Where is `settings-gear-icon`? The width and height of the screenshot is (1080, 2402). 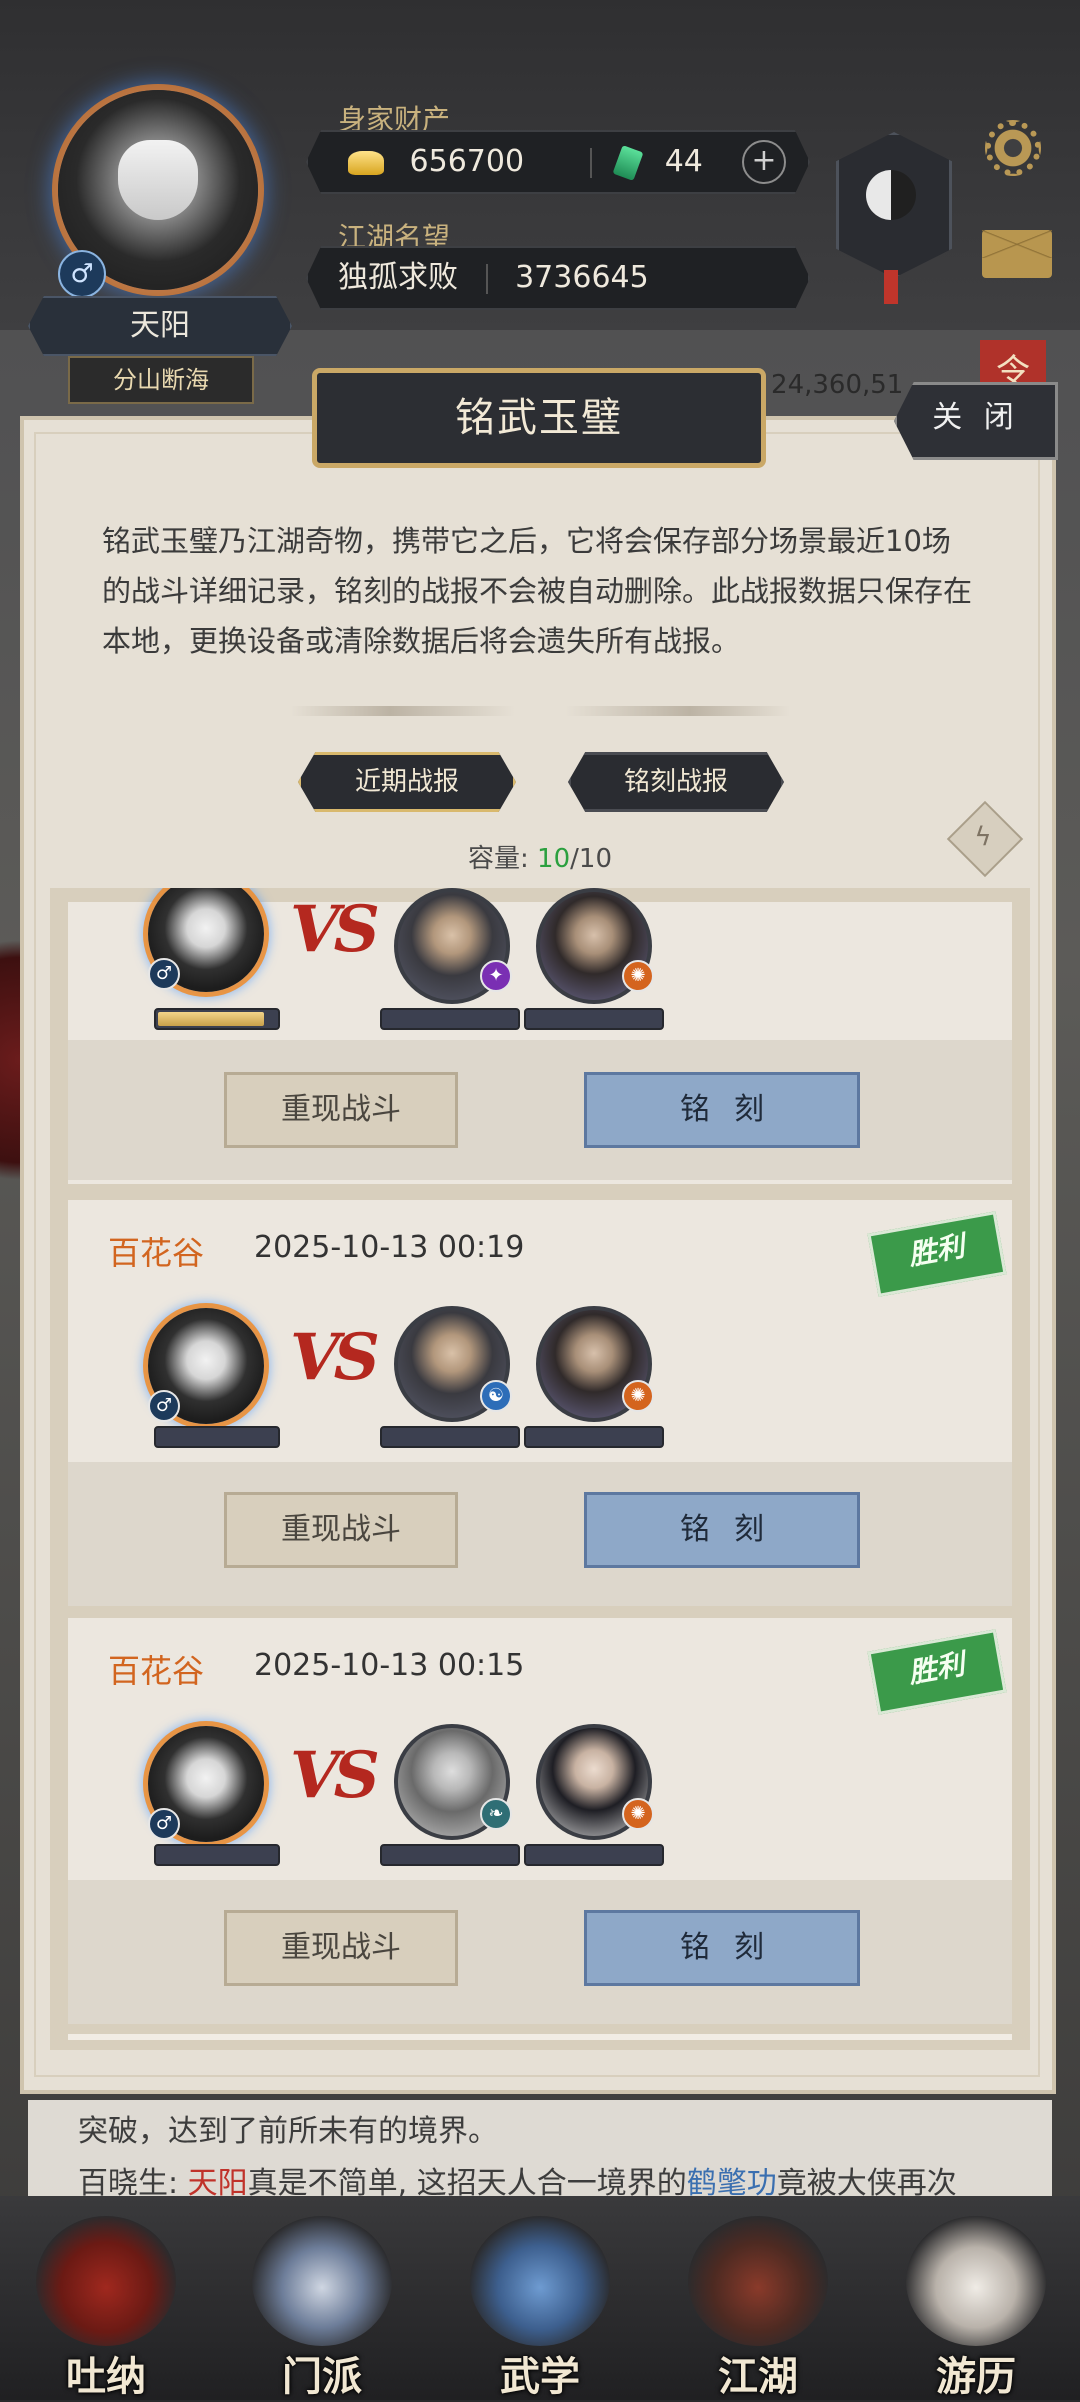
settings-gear-icon is located at coordinates (1013, 148).